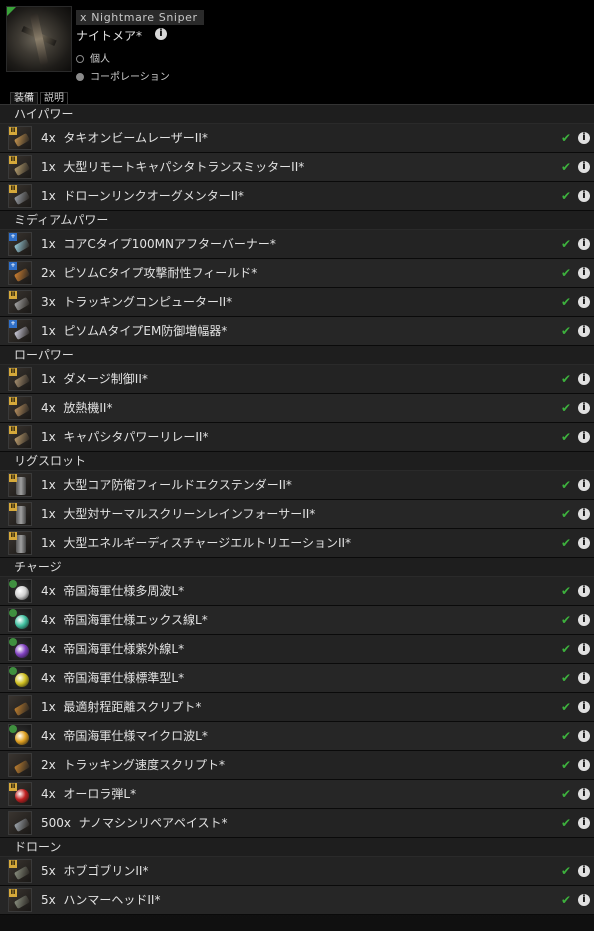 The width and height of the screenshot is (594, 931). What do you see at coordinates (20, 620) in the screenshot?
I see `crystal-xray-icon` at bounding box center [20, 620].